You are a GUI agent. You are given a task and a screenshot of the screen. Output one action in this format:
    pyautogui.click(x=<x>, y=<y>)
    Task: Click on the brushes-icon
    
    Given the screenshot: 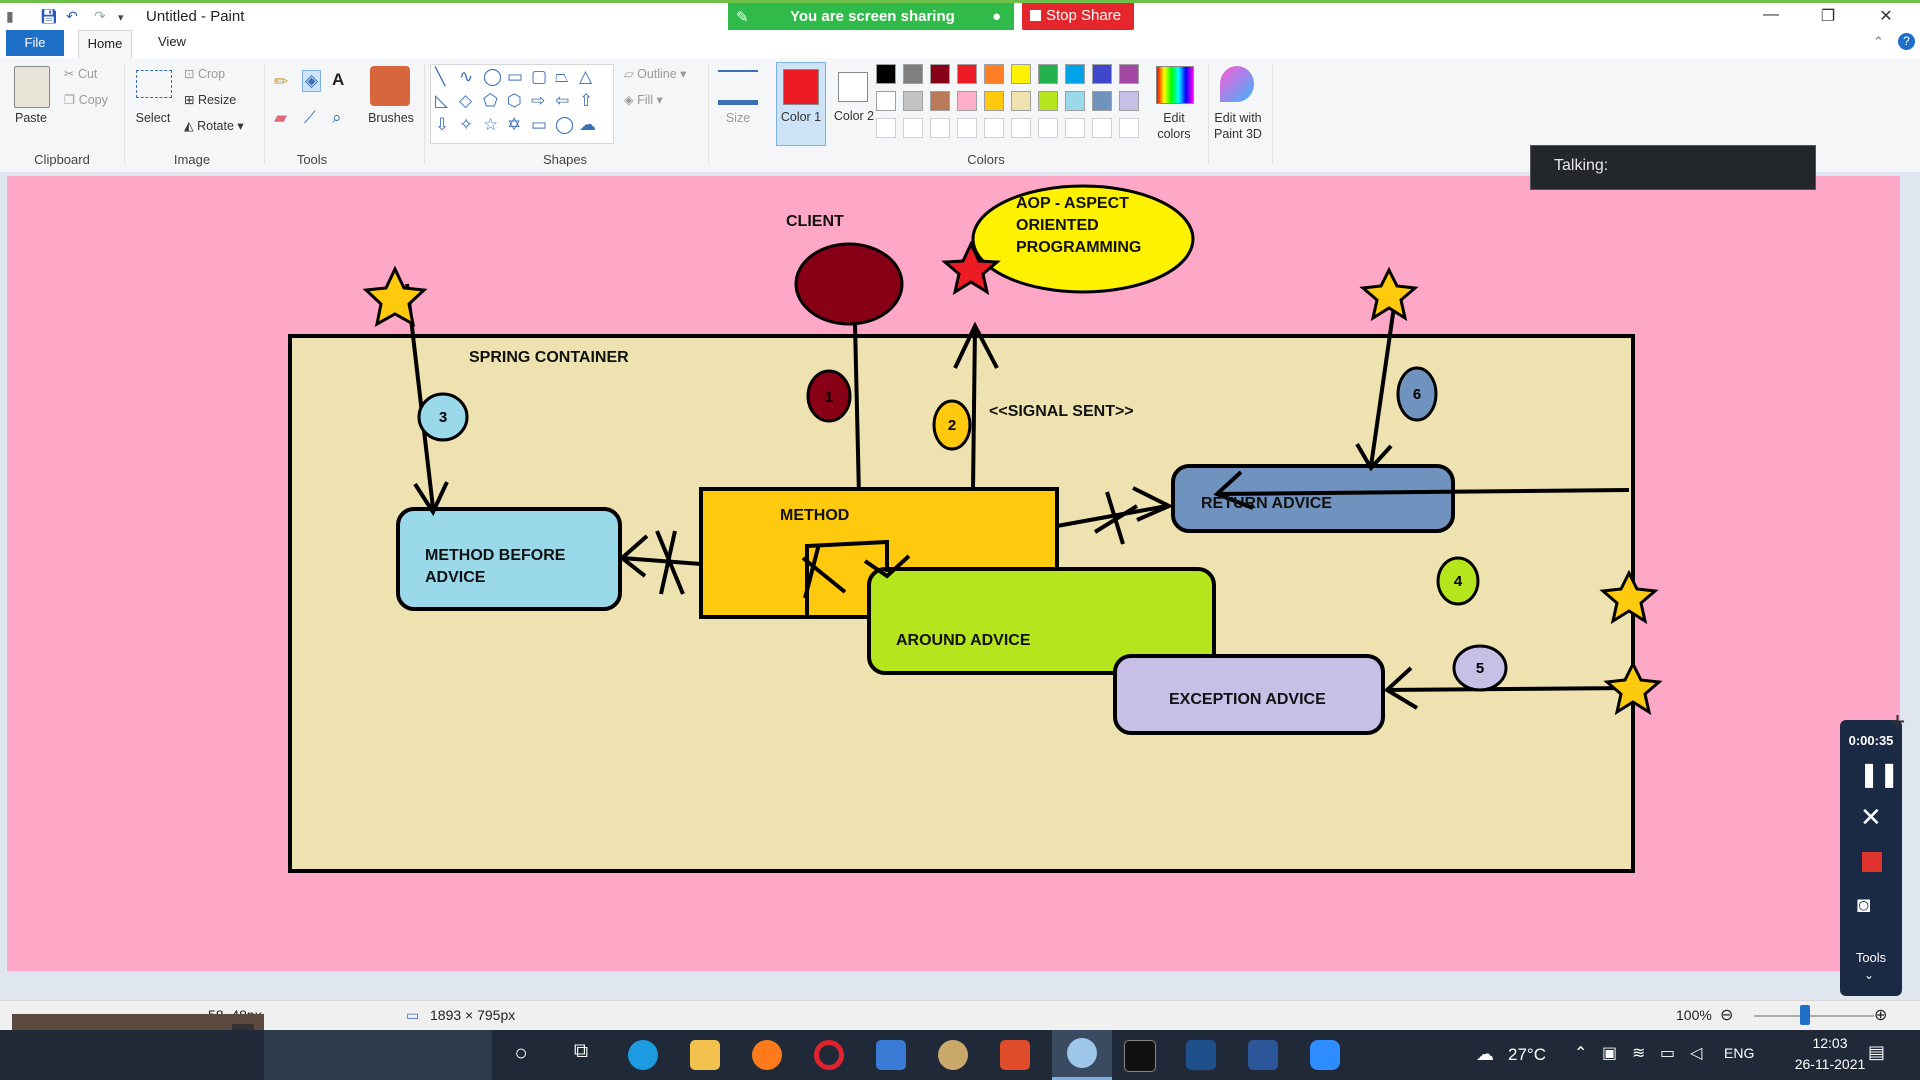 What is the action you would take?
    pyautogui.click(x=390, y=86)
    